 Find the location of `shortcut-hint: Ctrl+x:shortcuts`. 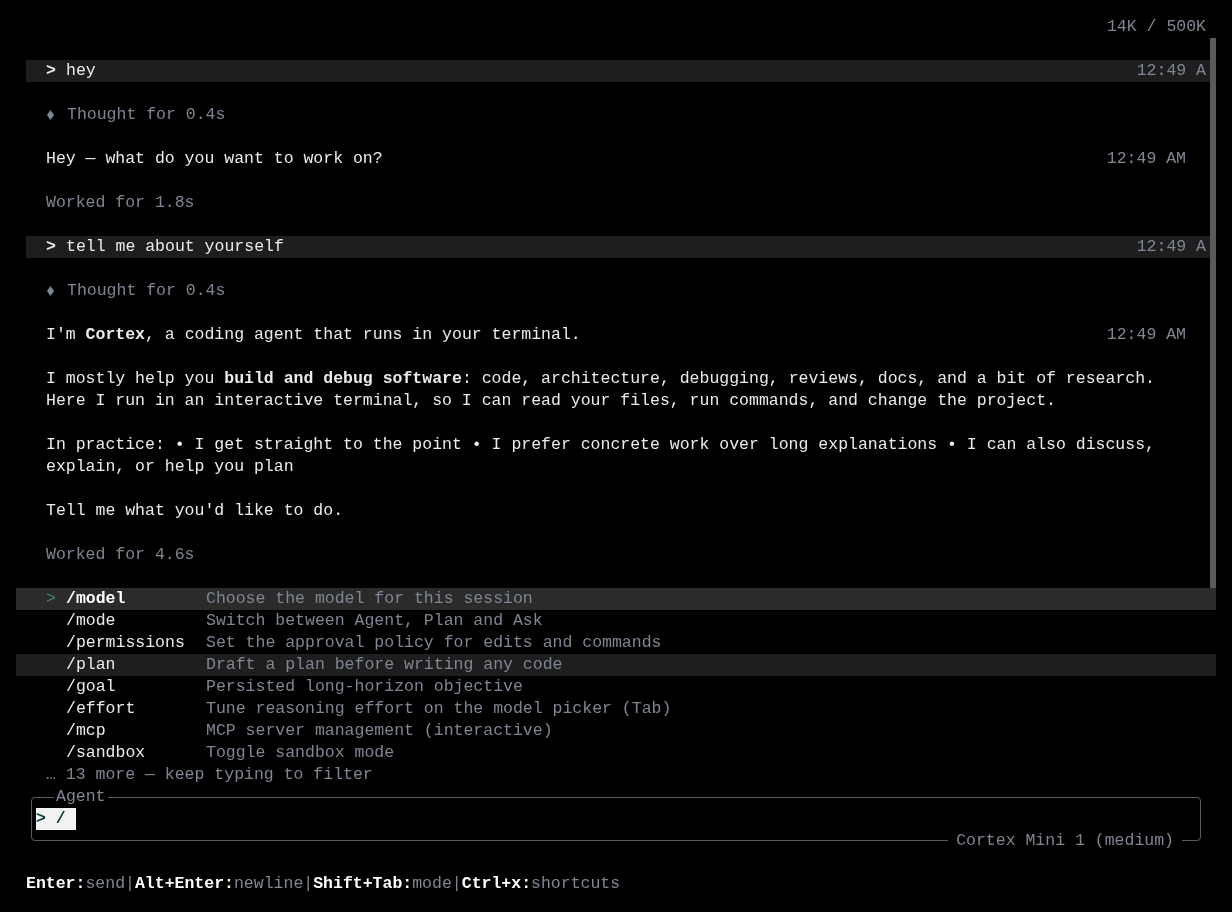

shortcut-hint: Ctrl+x:shortcuts is located at coordinates (541, 884).